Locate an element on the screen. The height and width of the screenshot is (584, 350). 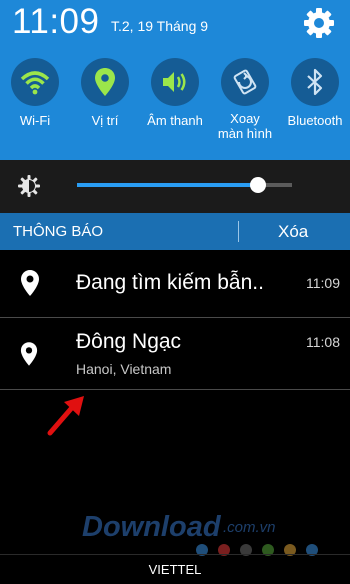
rotate-toggle: Xoay màn hình is located at coordinates (245, 99).